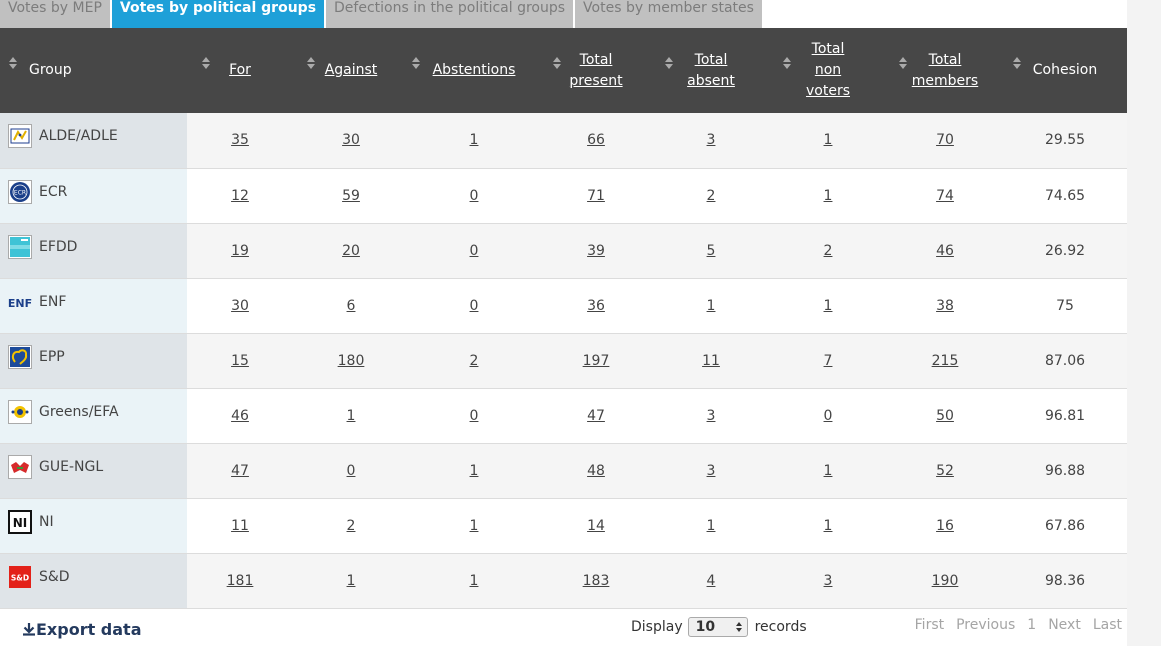  Describe the element at coordinates (93, 526) in the screenshot. I see `group-cell: NI NI` at that location.